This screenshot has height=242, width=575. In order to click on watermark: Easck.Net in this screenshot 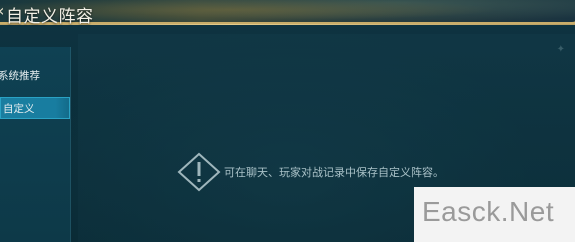, I will do `click(494, 214)`.